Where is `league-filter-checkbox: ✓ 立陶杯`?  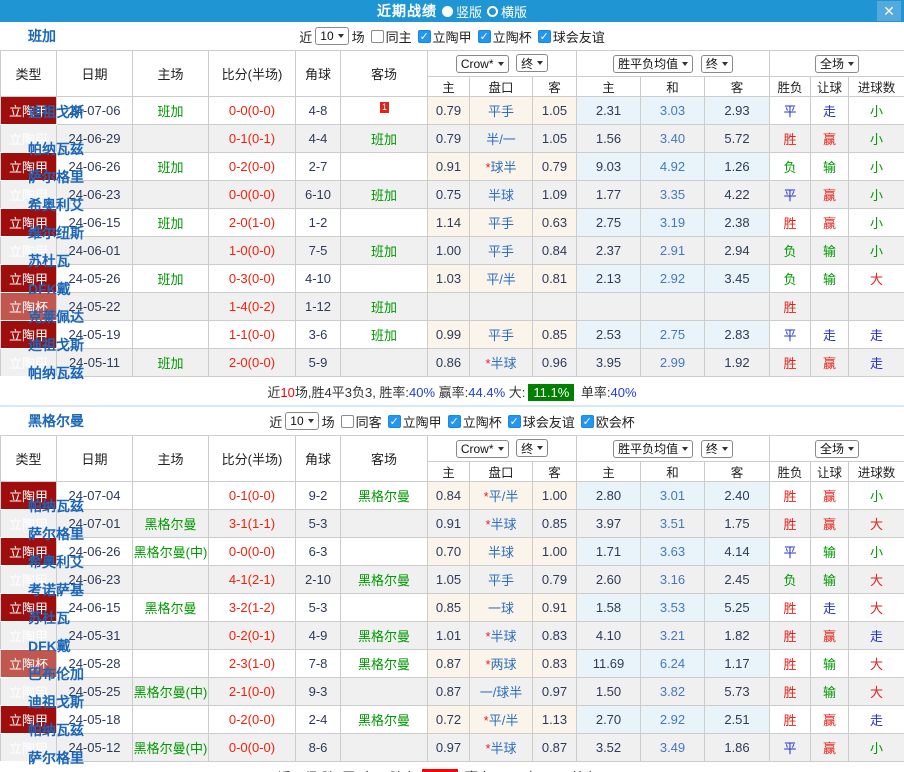
league-filter-checkbox: ✓ 立陶杯 is located at coordinates (504, 36).